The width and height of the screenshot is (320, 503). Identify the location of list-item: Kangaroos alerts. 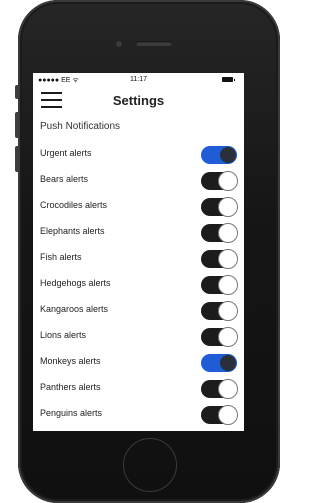
(138, 310).